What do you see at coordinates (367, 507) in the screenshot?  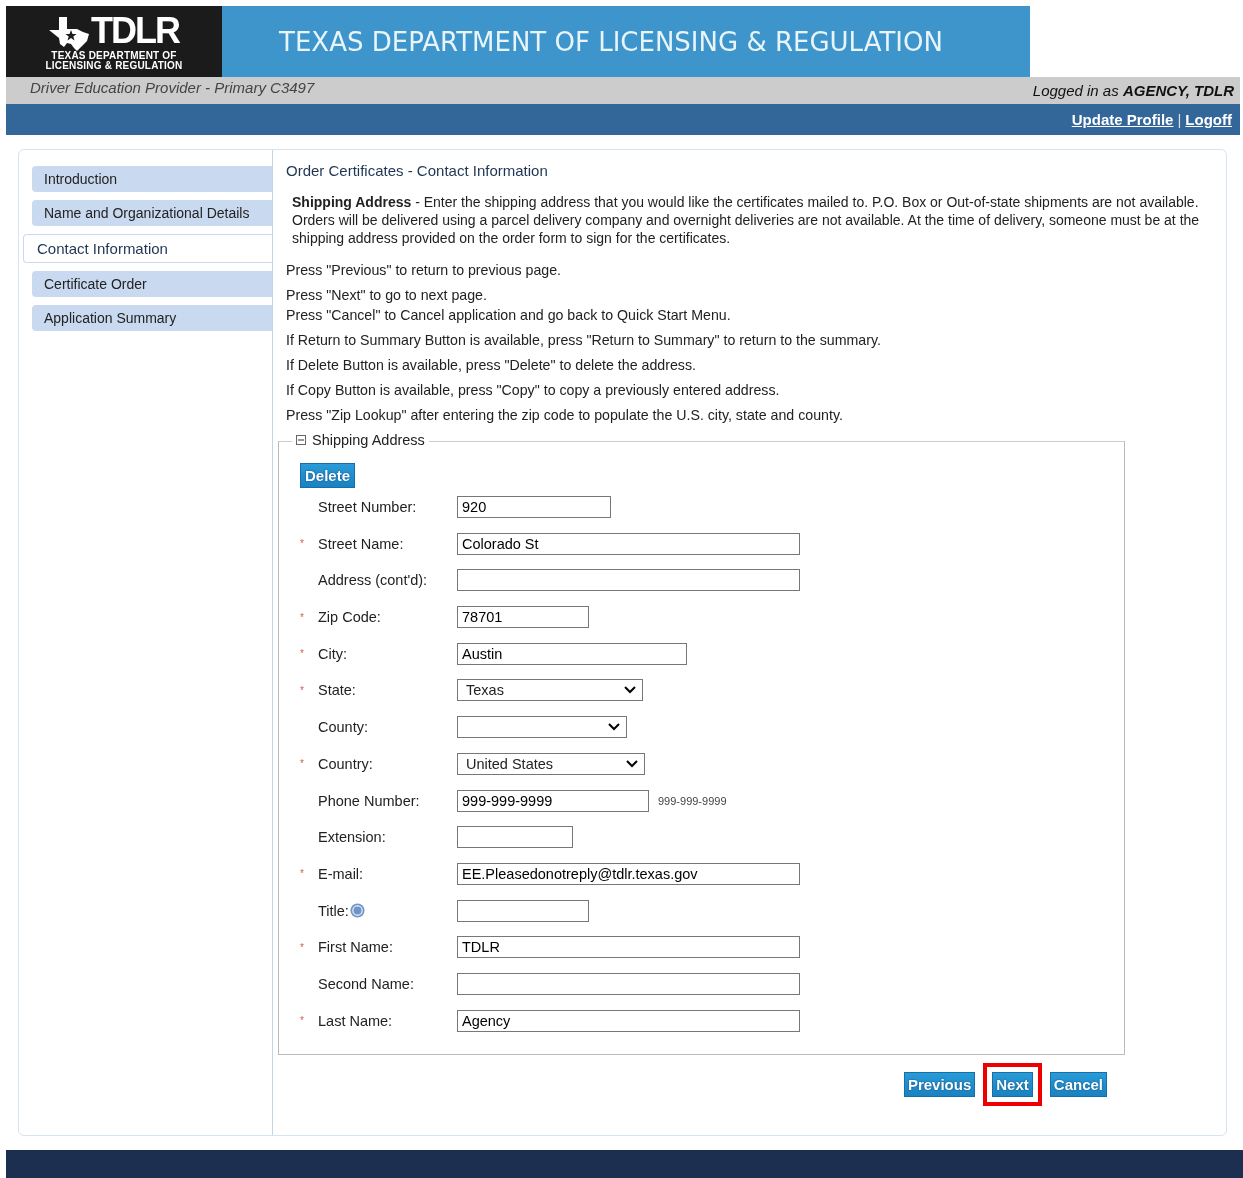 I see `field-label: Street Number:` at bounding box center [367, 507].